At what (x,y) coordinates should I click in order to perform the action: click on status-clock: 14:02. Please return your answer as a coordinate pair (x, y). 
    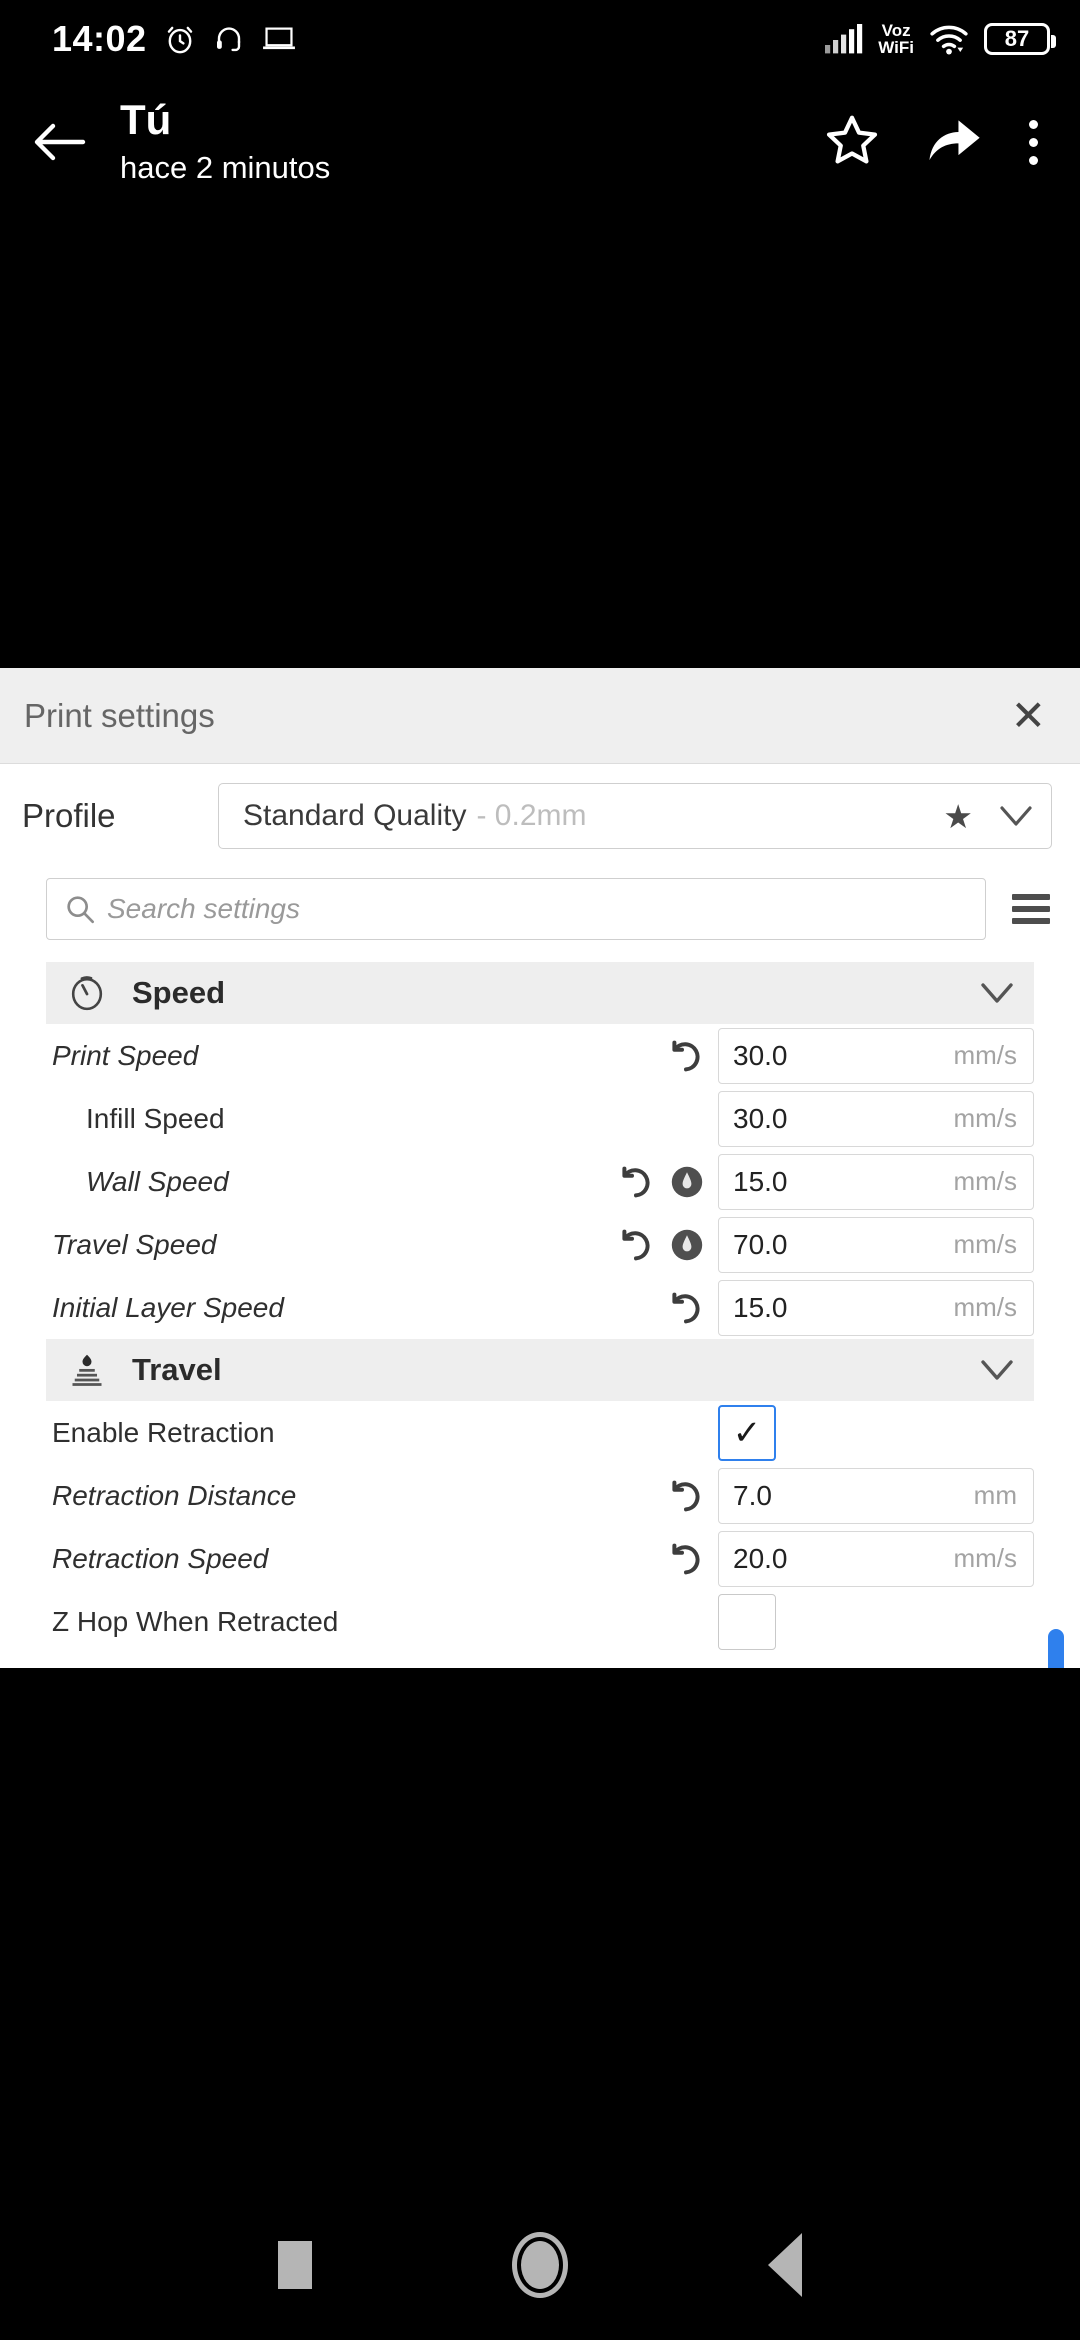
    Looking at the image, I should click on (99, 38).